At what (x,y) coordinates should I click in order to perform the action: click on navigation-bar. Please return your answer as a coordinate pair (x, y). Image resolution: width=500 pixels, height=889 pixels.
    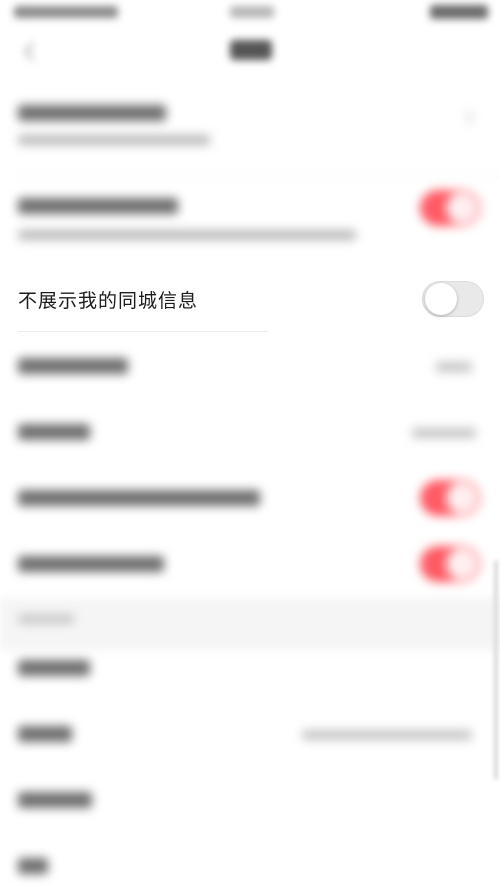
    Looking at the image, I should click on (250, 52).